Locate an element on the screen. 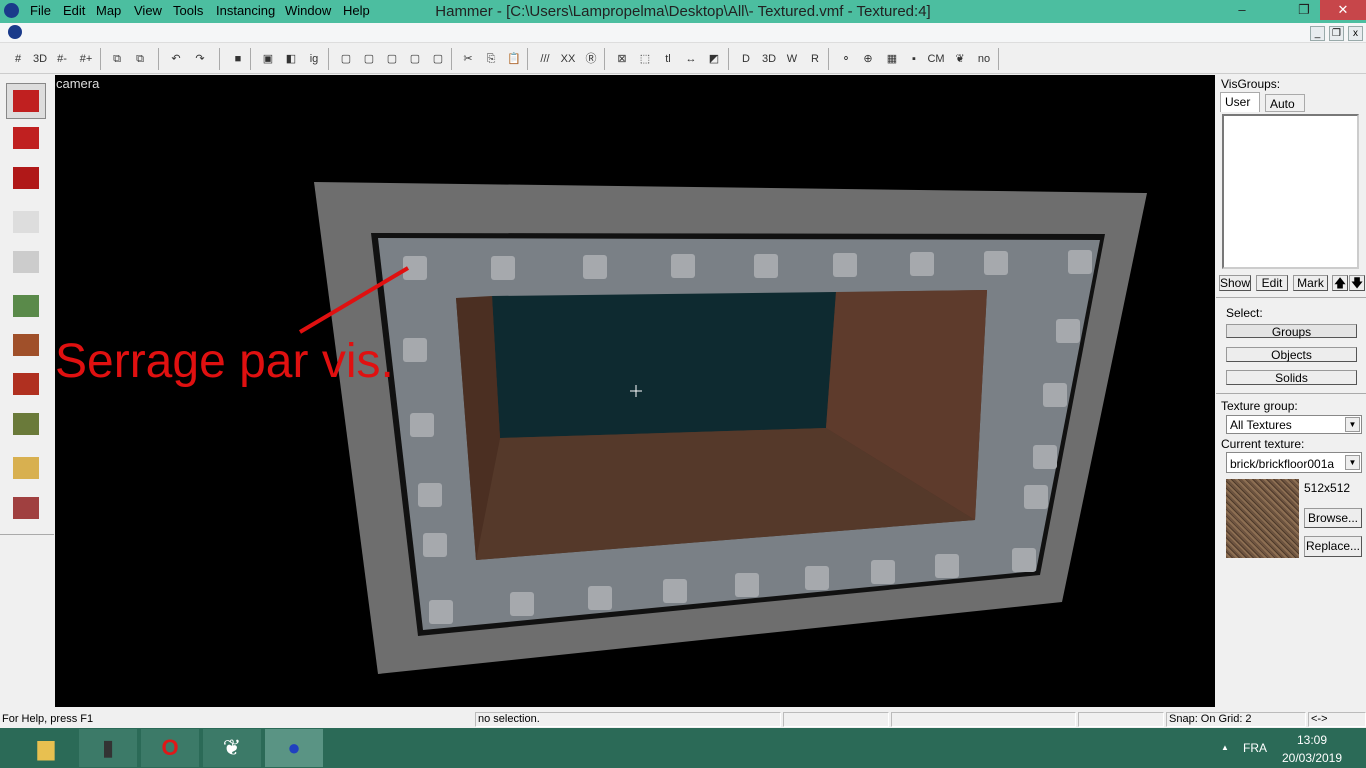 The width and height of the screenshot is (1366, 768). mdi-close-button: x is located at coordinates (1355, 33).